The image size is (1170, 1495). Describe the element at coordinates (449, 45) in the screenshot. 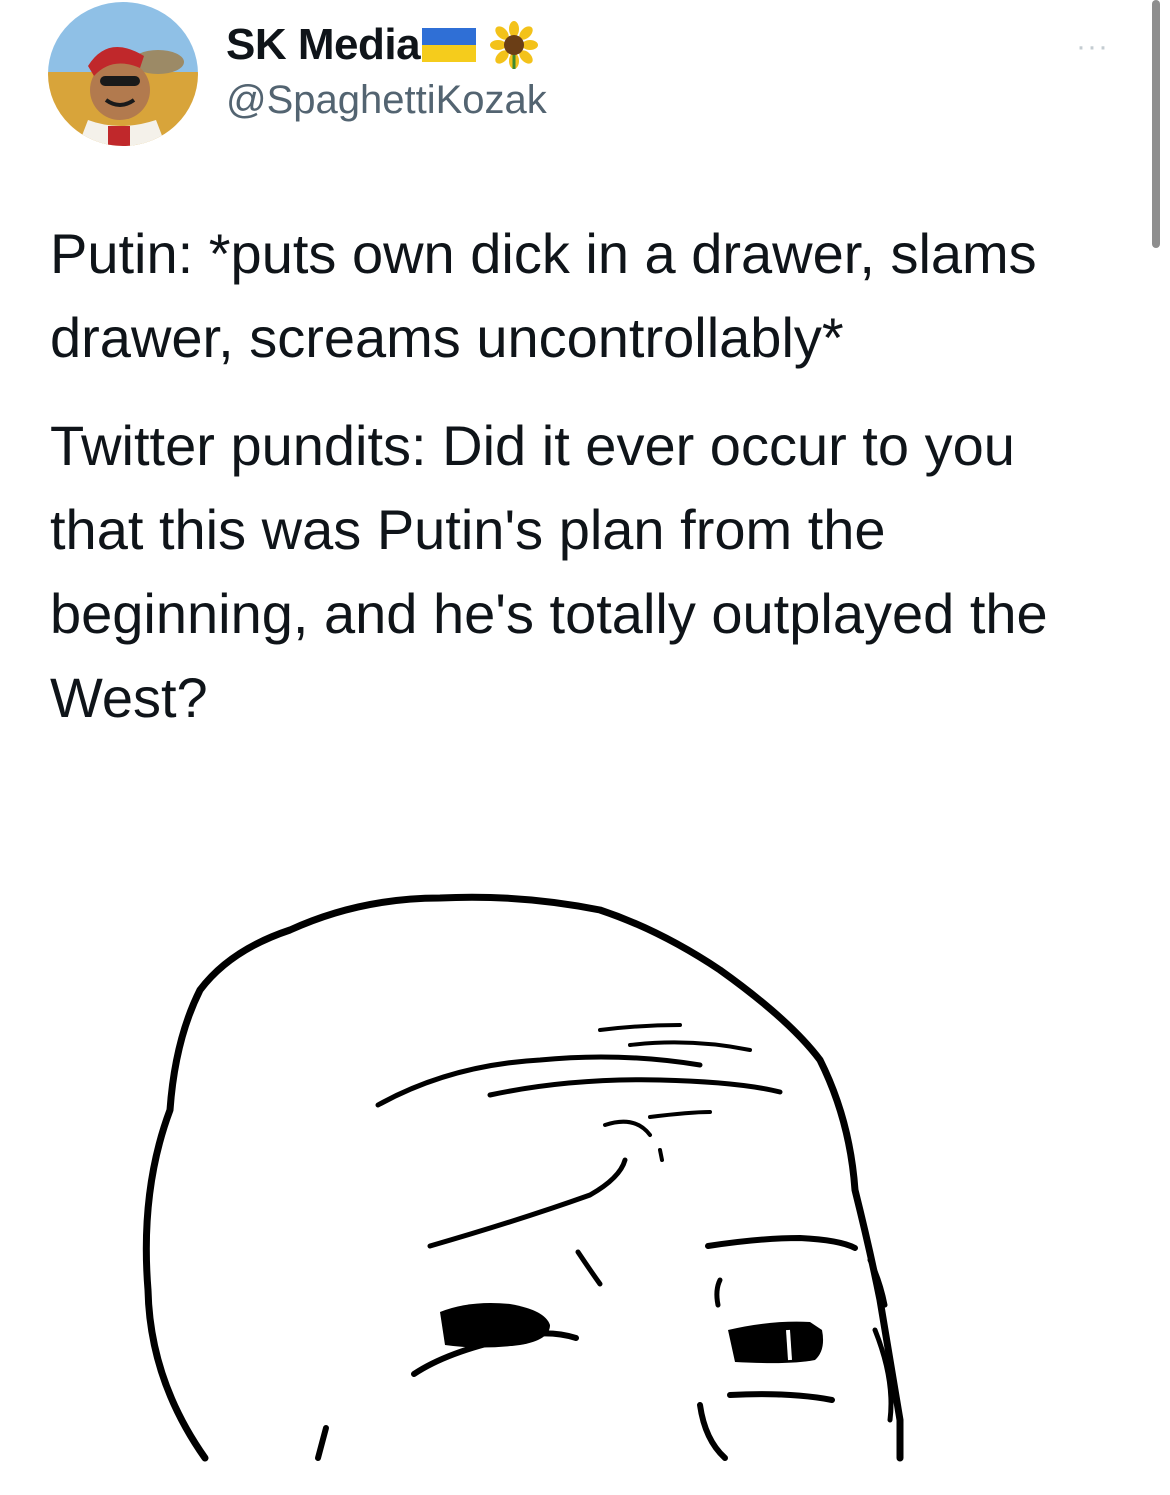

I see `ukraine-flag-icon` at that location.